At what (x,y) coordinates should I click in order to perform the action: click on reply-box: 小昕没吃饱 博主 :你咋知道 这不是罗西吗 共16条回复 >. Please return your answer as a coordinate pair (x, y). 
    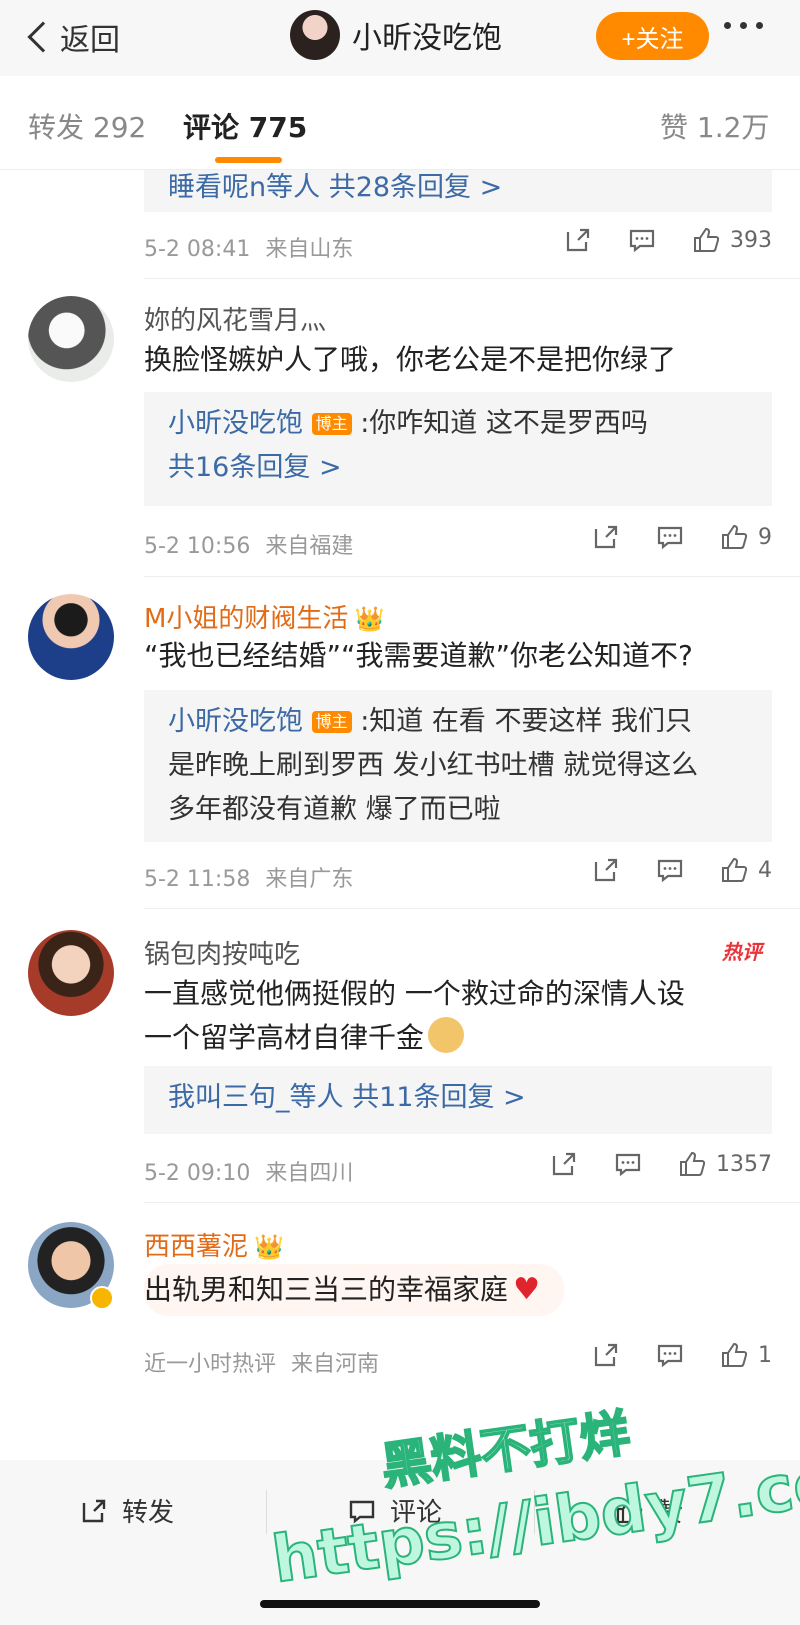
    Looking at the image, I should click on (458, 449).